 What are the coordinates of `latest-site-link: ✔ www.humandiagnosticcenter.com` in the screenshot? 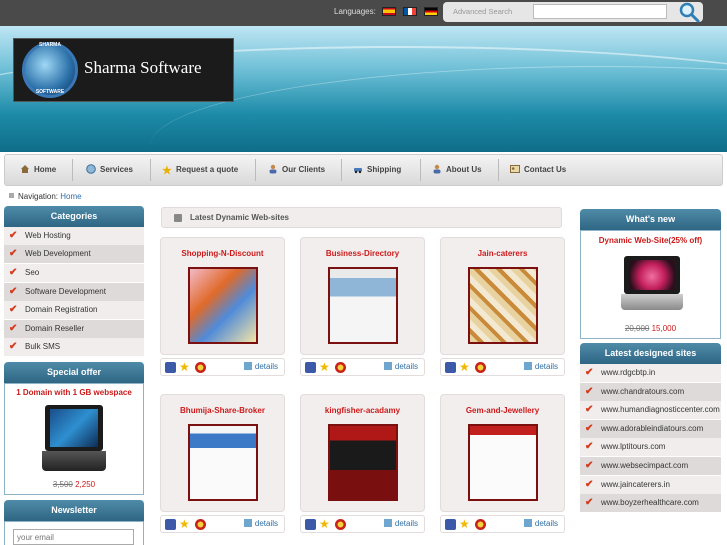 It's located at (650, 410).